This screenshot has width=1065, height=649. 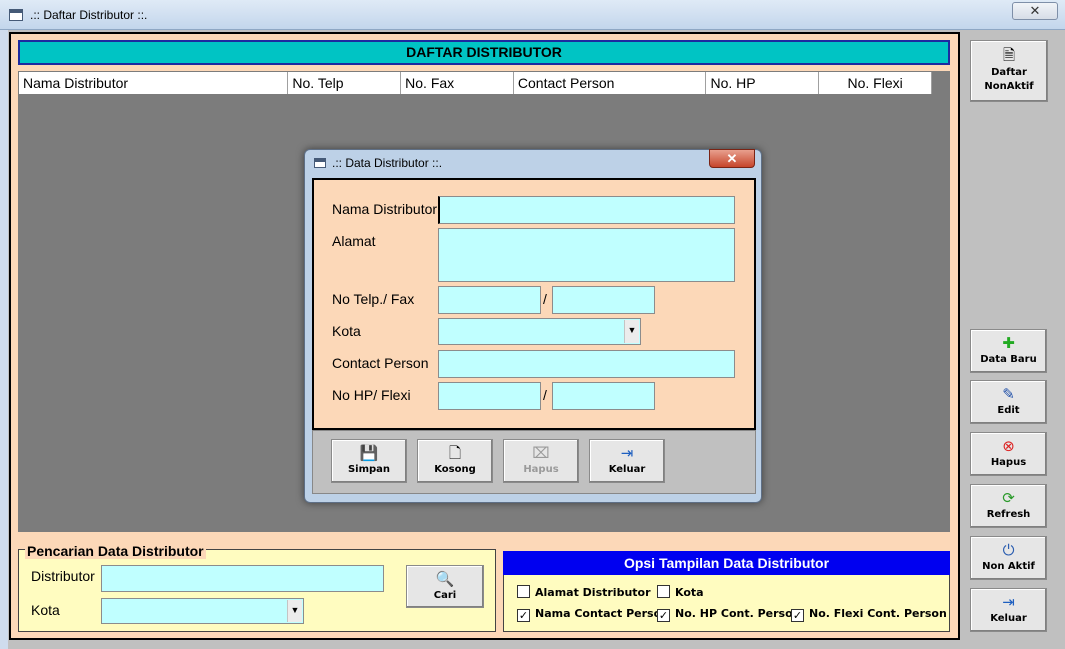 I want to click on list-remove-icon: 🗎, so click(x=1009, y=55).